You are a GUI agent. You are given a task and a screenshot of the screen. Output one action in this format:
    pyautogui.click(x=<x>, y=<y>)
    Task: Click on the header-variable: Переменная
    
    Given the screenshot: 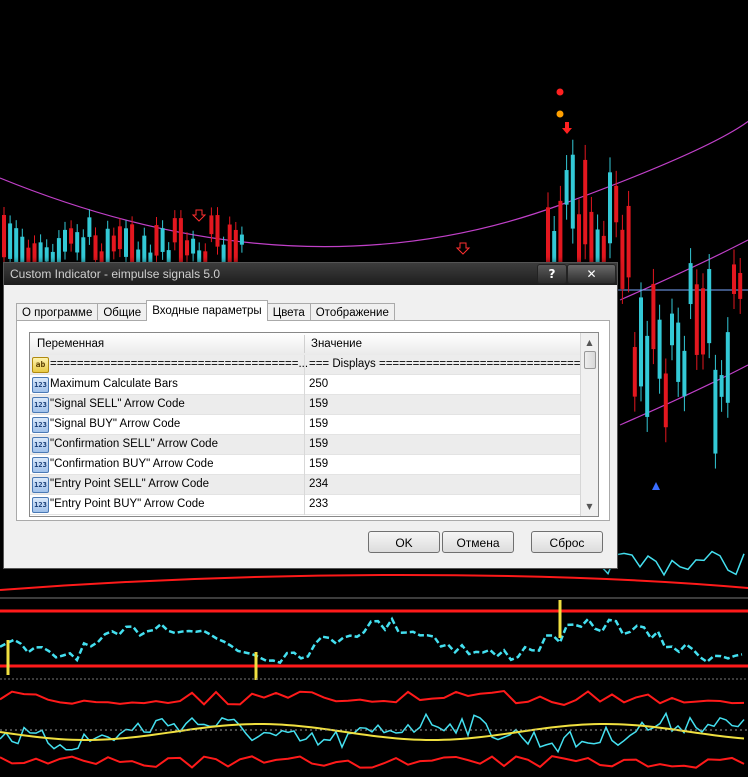 What is the action you would take?
    pyautogui.click(x=70, y=344)
    